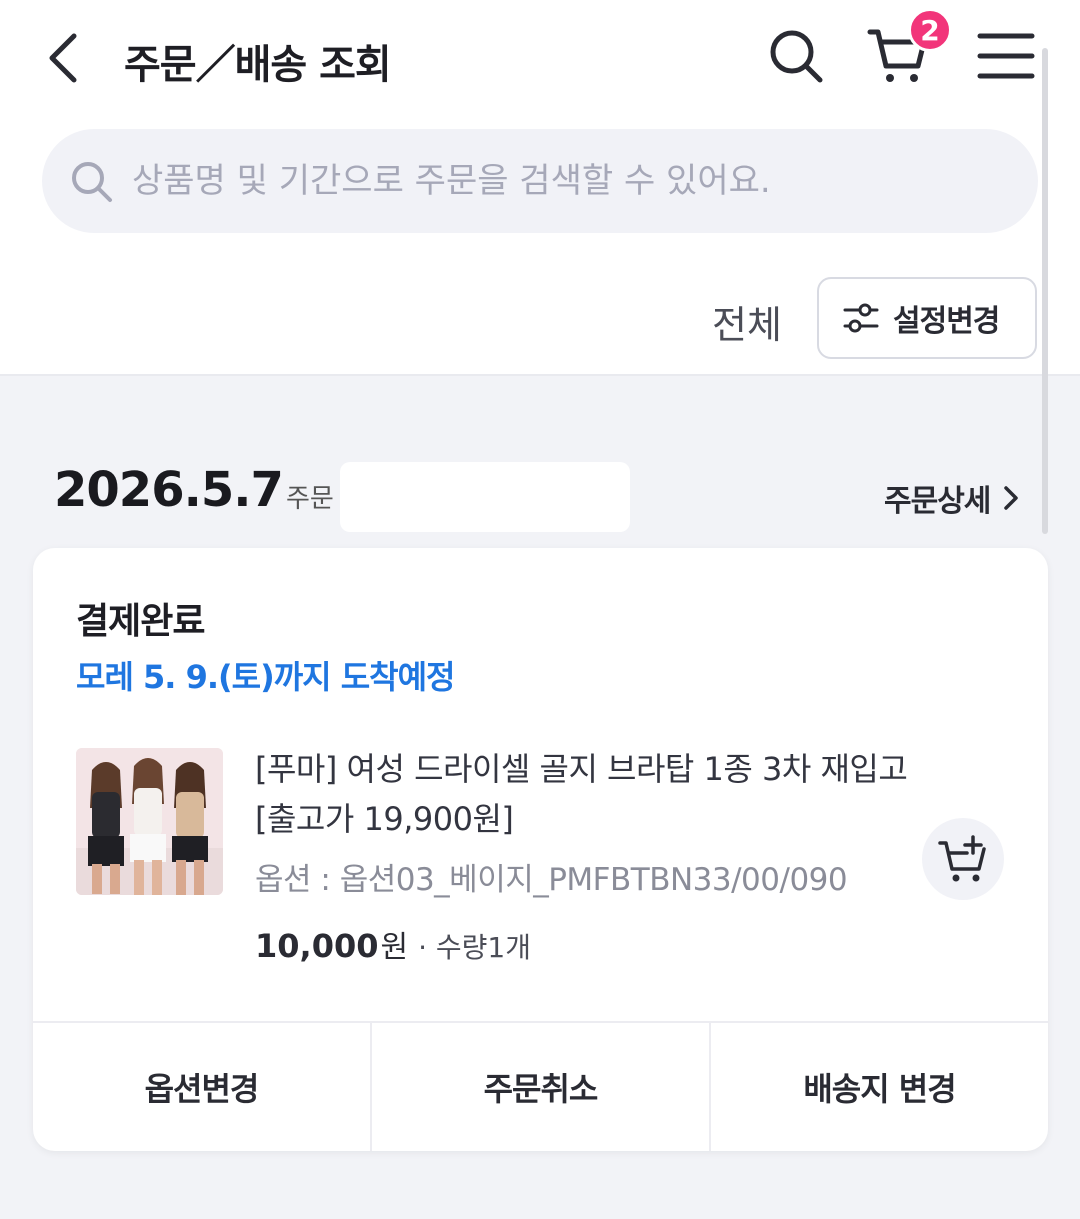  What do you see at coordinates (258, 65) in the screenshot?
I see `page-title: 주문／배송 조회` at bounding box center [258, 65].